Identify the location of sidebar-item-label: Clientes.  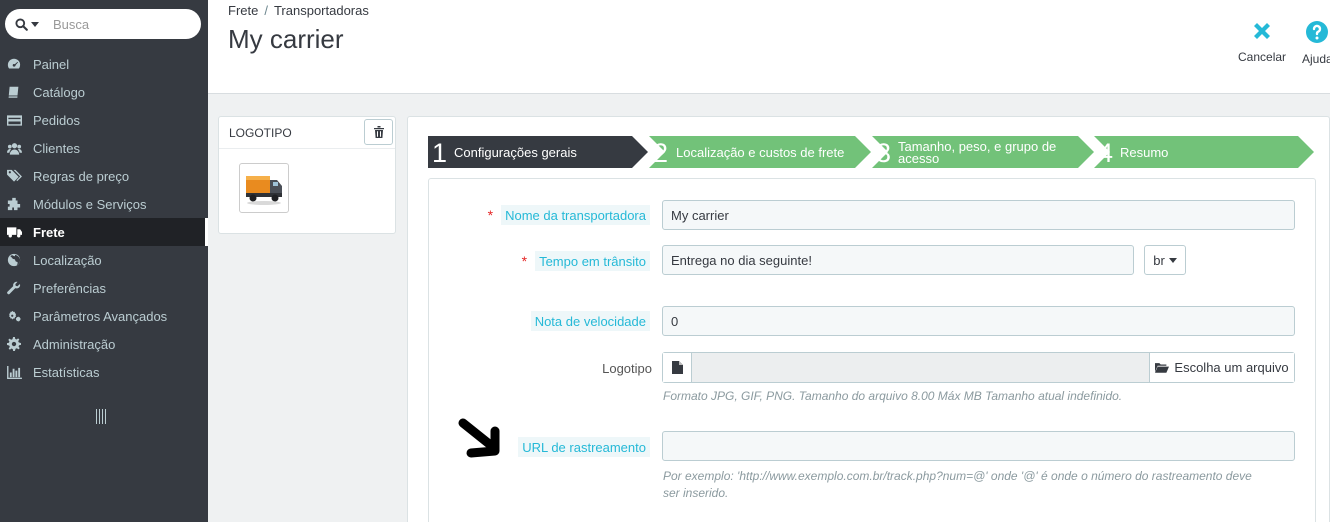
(56, 148).